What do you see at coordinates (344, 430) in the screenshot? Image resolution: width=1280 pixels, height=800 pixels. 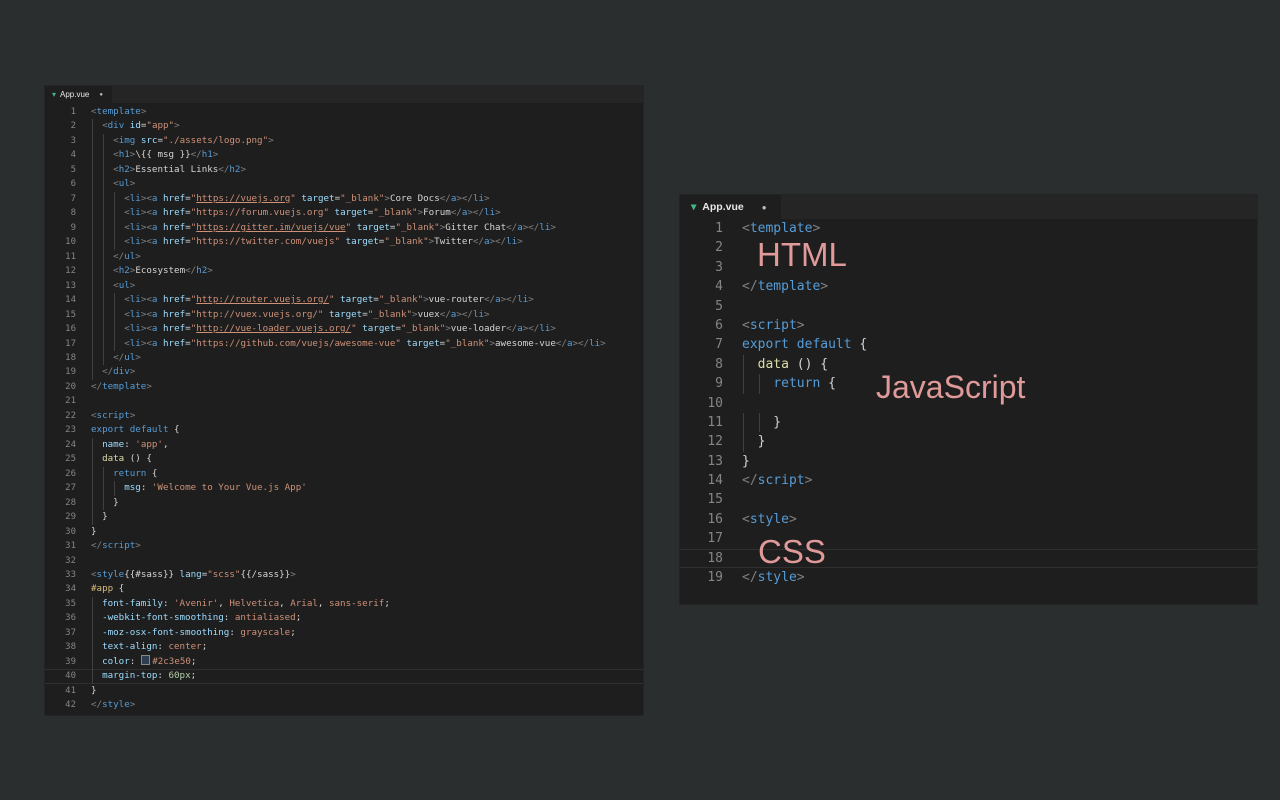 I see `code-line: 23 export default {` at bounding box center [344, 430].